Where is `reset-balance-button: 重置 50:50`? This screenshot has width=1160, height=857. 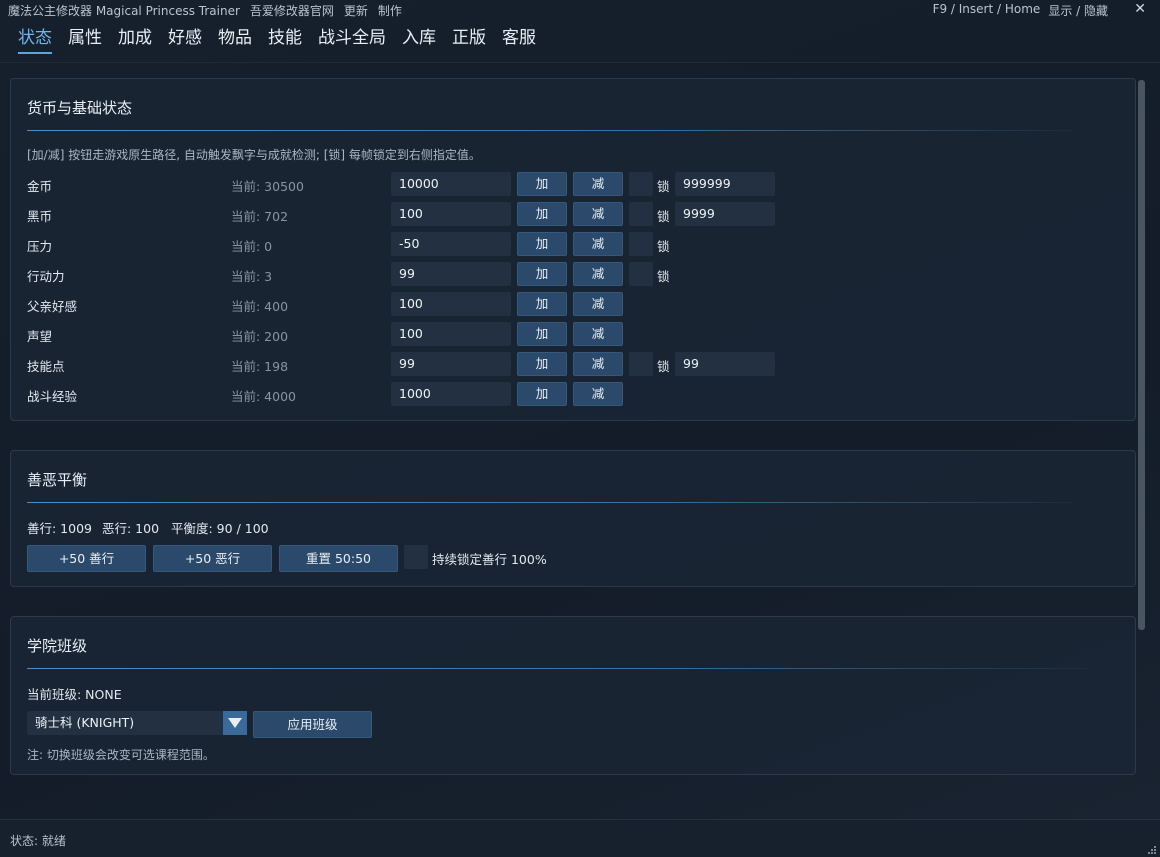 reset-balance-button: 重置 50:50 is located at coordinates (338, 558).